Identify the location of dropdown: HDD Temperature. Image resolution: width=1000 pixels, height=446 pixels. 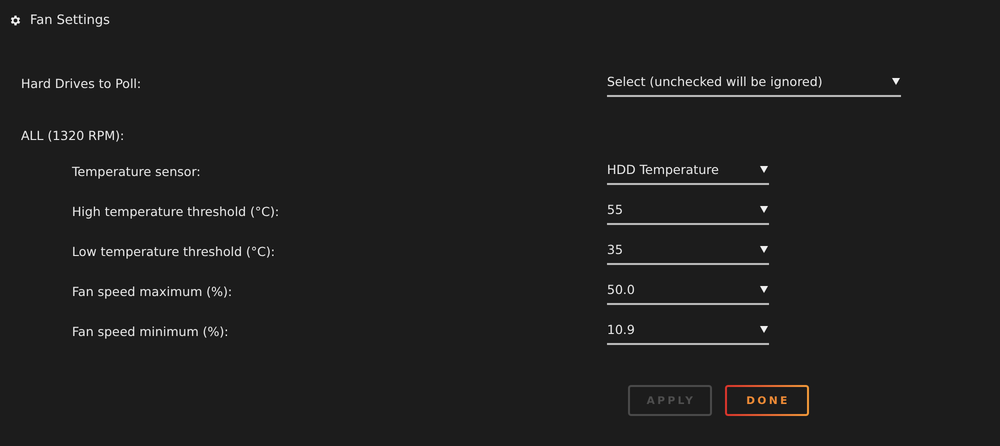
(688, 171).